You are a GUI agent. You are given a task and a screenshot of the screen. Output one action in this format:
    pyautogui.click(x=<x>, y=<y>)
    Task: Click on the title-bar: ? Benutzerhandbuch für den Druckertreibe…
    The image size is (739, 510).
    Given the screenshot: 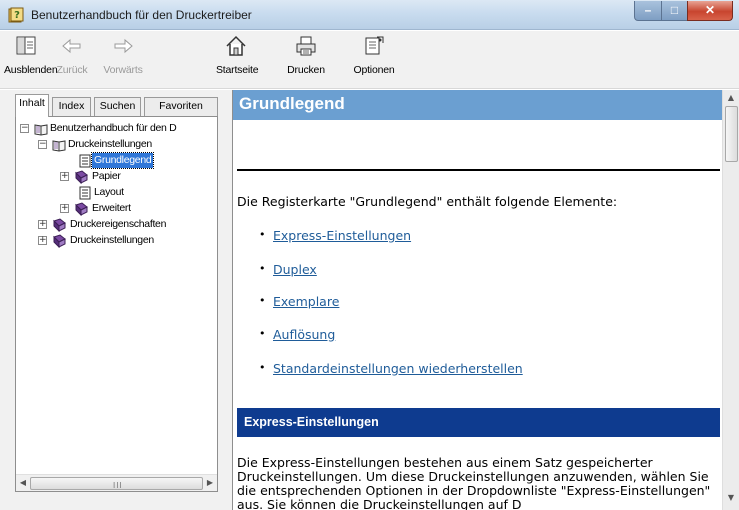 What is the action you would take?
    pyautogui.click(x=369, y=15)
    